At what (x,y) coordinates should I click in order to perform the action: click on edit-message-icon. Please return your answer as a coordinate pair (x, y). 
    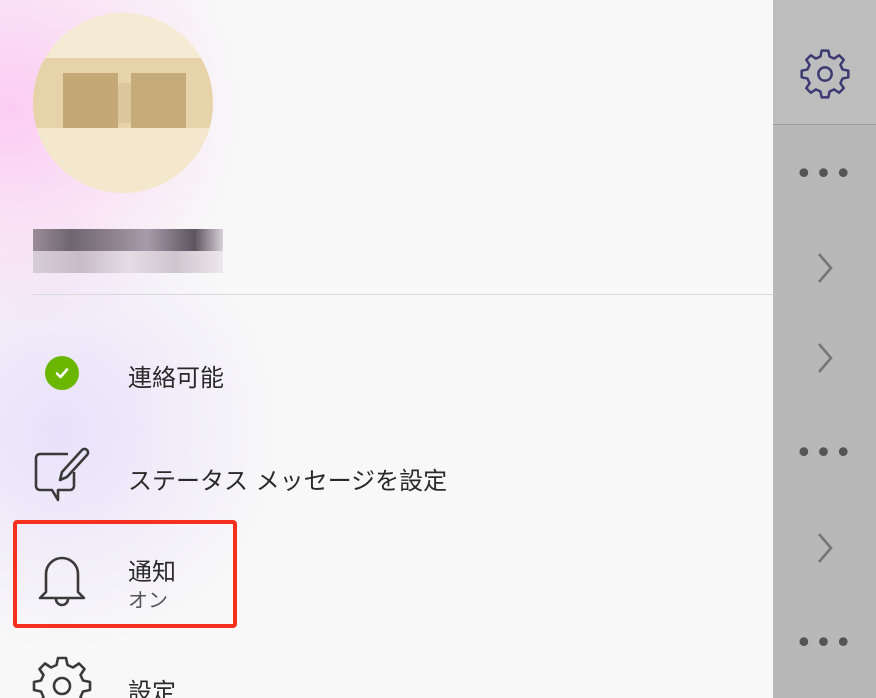
    Looking at the image, I should click on (62, 474).